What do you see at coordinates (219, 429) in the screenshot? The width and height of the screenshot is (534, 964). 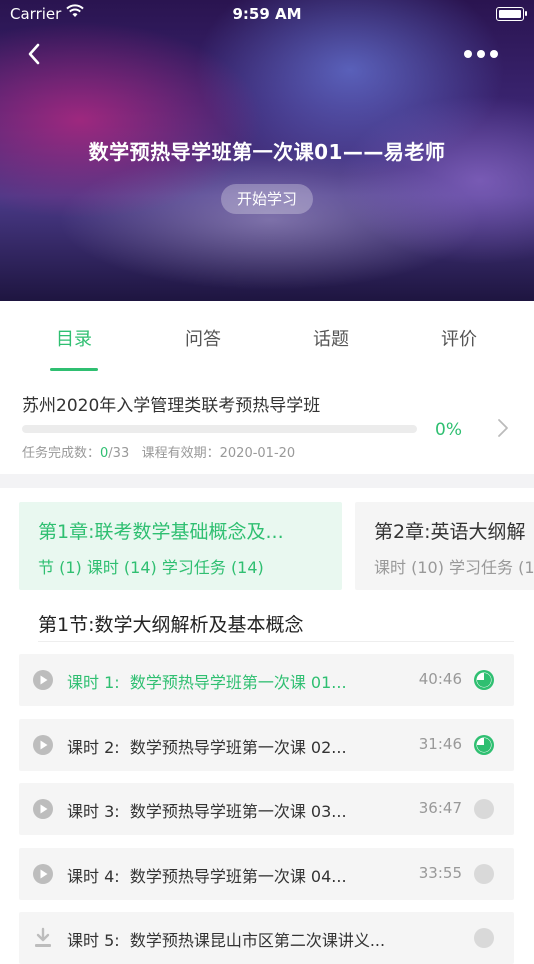 I see `progress-bar` at bounding box center [219, 429].